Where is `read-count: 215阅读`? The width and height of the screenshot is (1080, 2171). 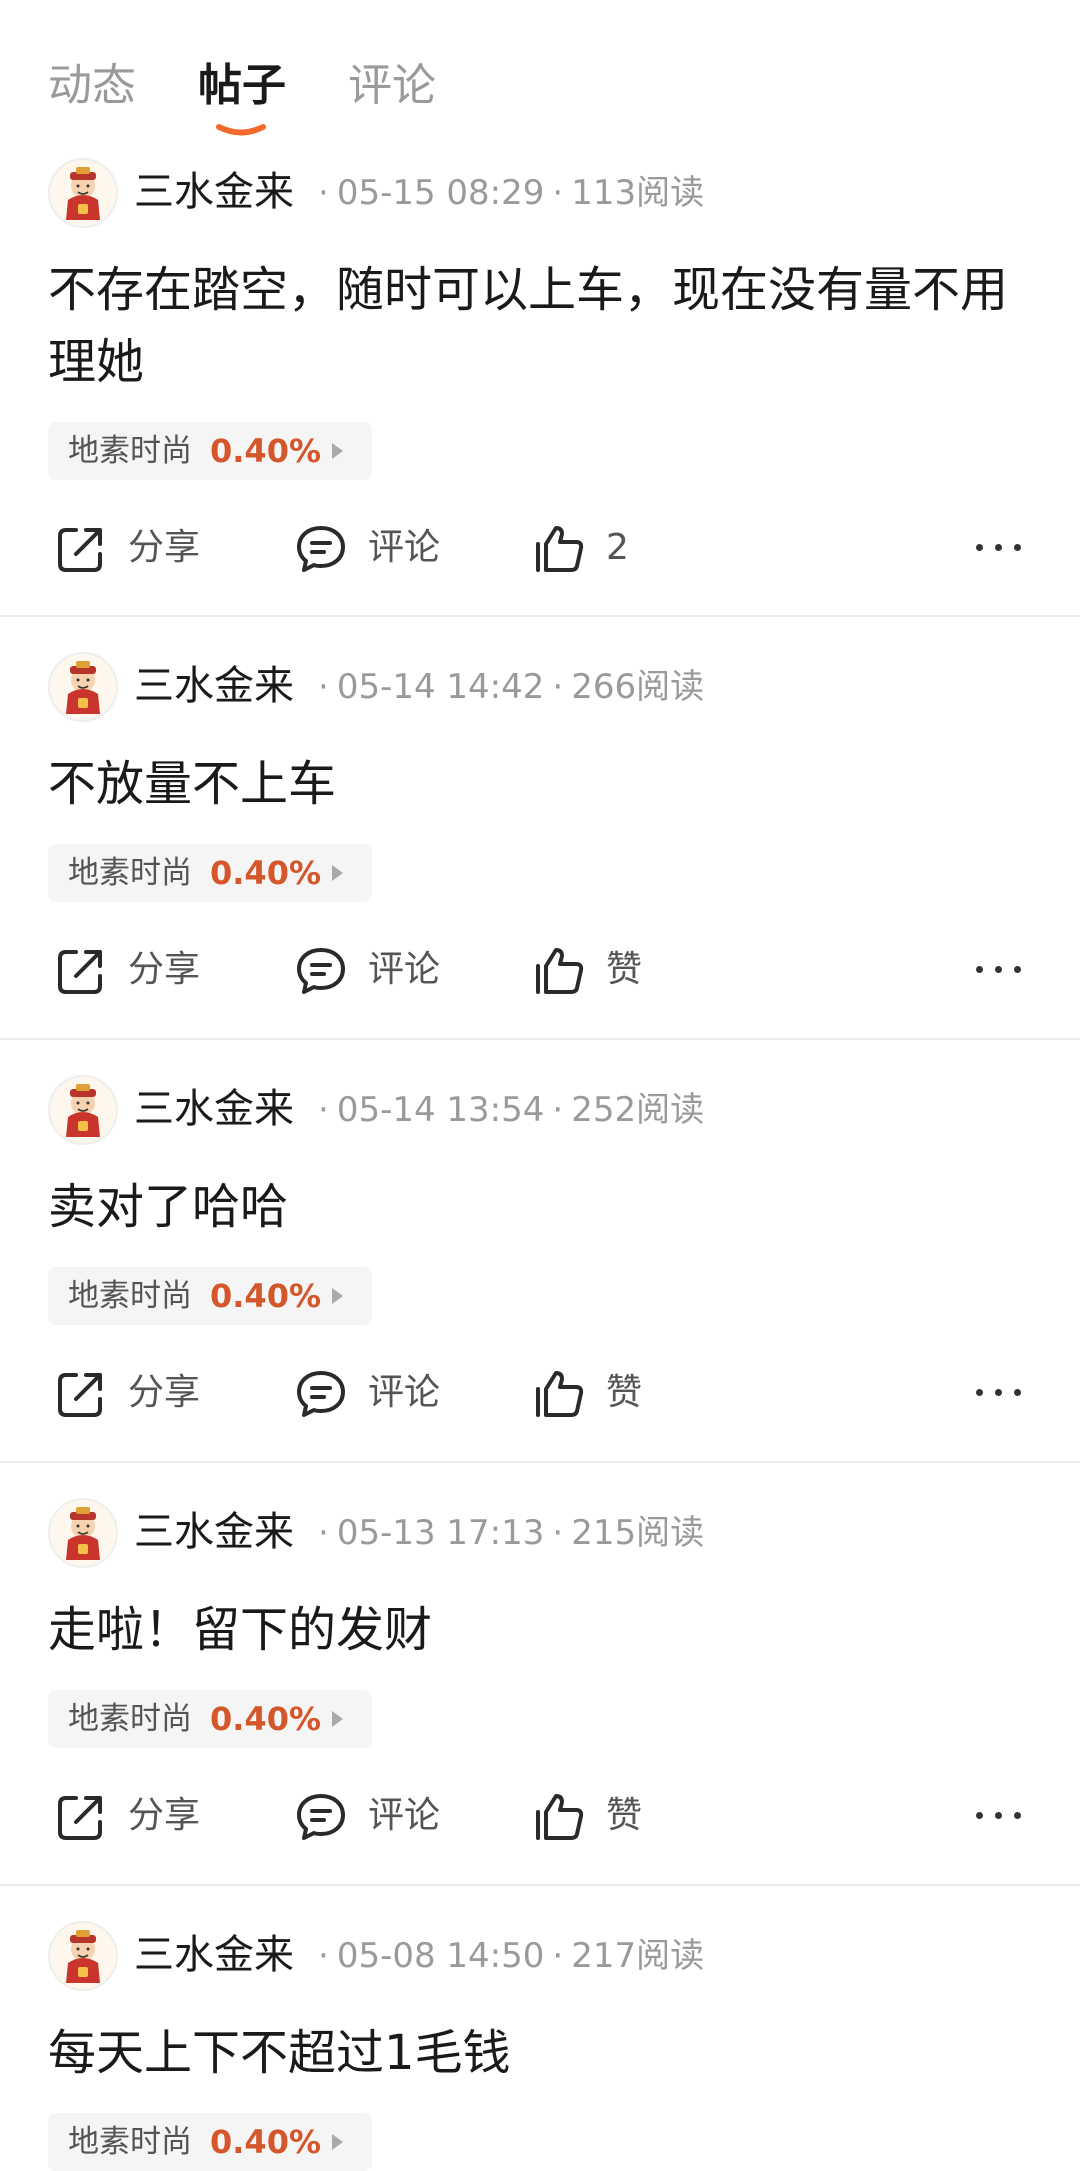
read-count: 215阅读 is located at coordinates (638, 1533).